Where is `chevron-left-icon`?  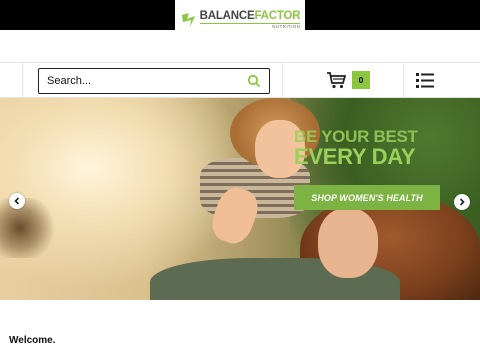
chevron-left-icon is located at coordinates (17, 201).